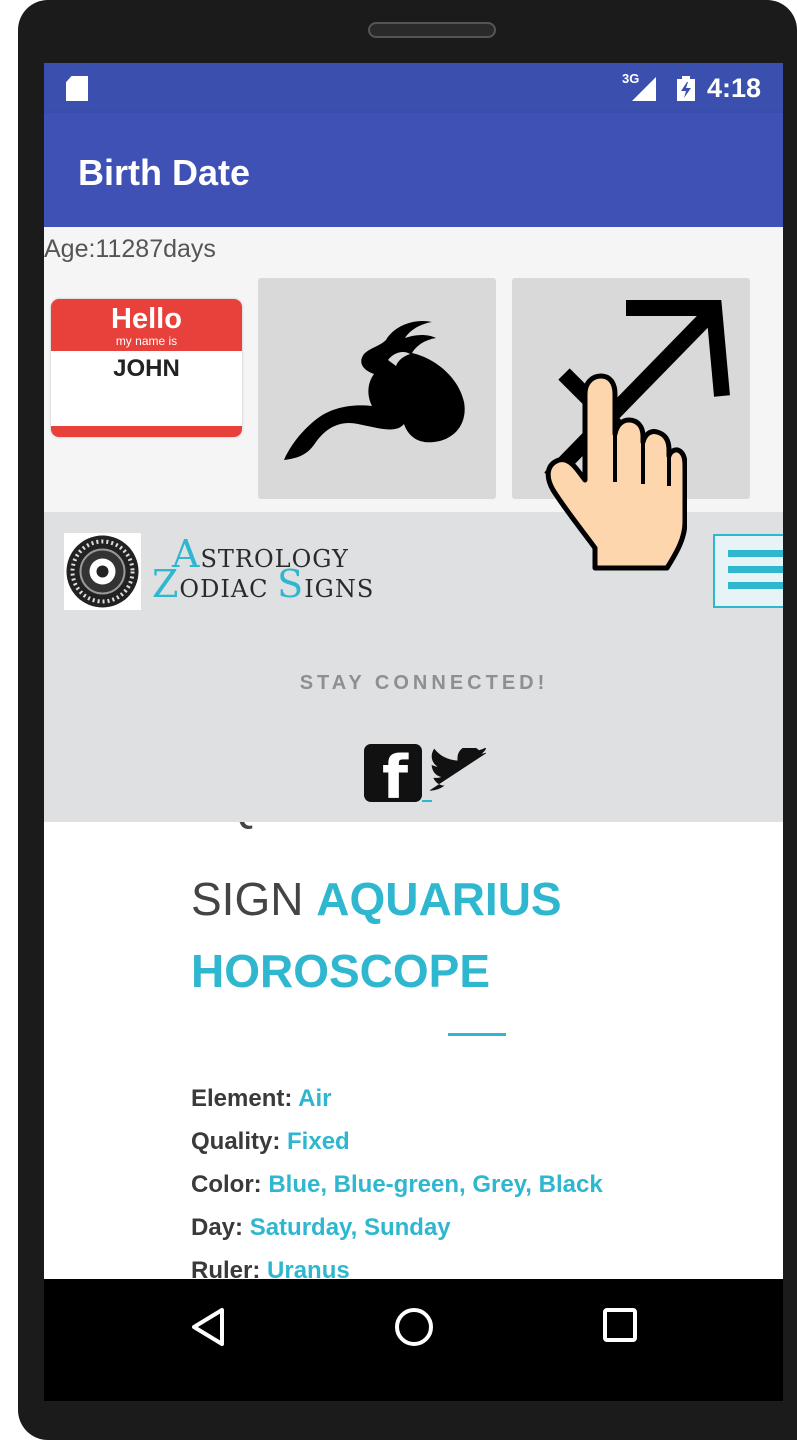 Image resolution: width=797 pixels, height=1440 pixels. I want to click on brand-rest-signs: IGNS, so click(339, 589).